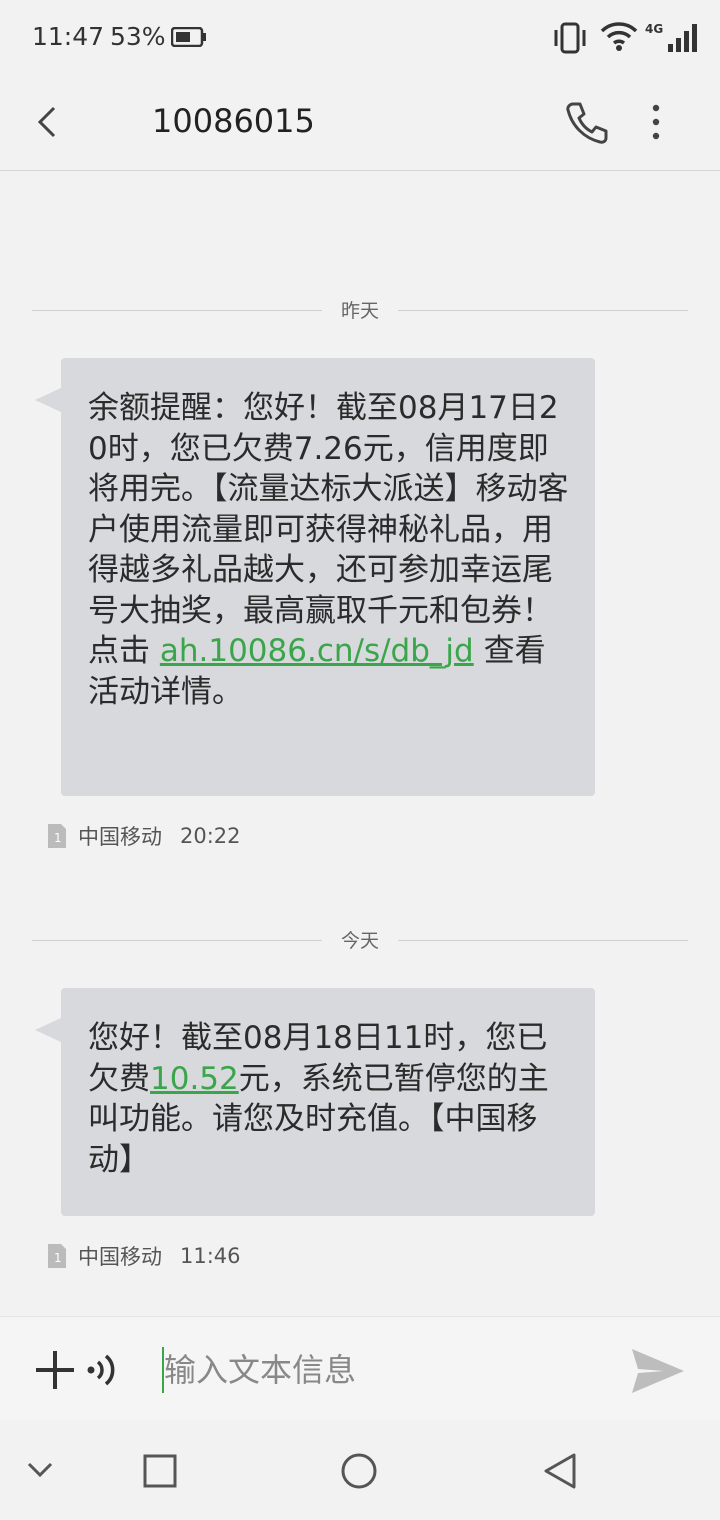 Image resolution: width=720 pixels, height=1520 pixels. Describe the element at coordinates (48, 122) in the screenshot. I see `back-icon` at that location.